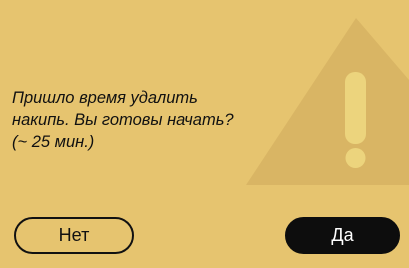 The image size is (409, 268). Describe the element at coordinates (53, 142) in the screenshot. I see `message-line-3: (~ 25 мин.)` at that location.